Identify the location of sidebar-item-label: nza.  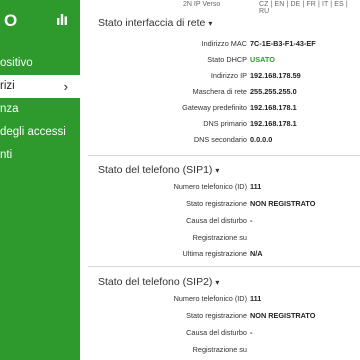
(9, 109).